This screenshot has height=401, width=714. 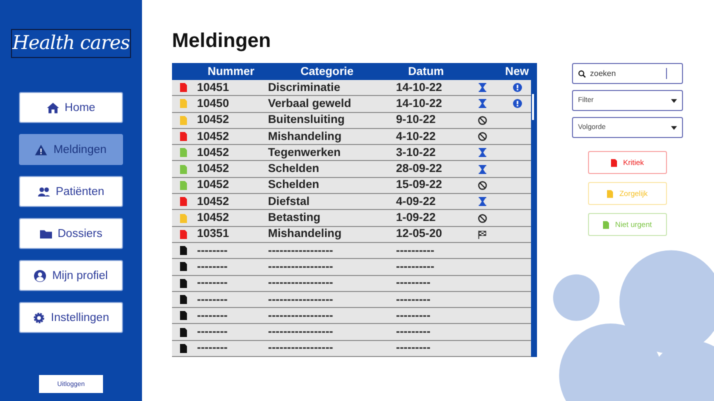 I want to click on home-icon, so click(x=52, y=108).